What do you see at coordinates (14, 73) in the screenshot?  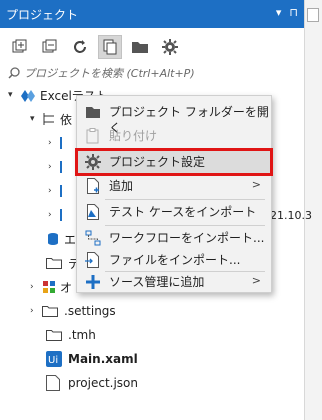 I see `search-icon` at bounding box center [14, 73].